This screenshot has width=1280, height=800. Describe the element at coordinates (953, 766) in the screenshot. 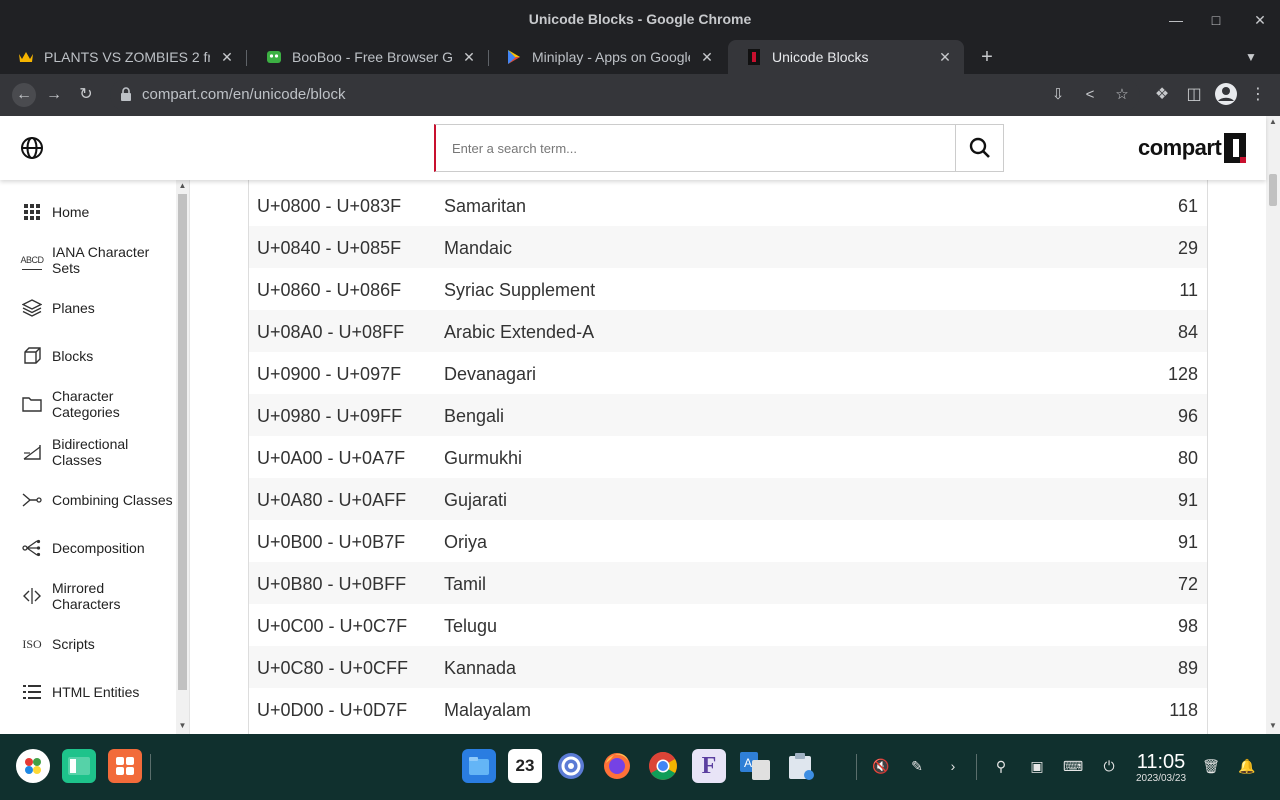

I see `expand-tray-icon: ›` at that location.